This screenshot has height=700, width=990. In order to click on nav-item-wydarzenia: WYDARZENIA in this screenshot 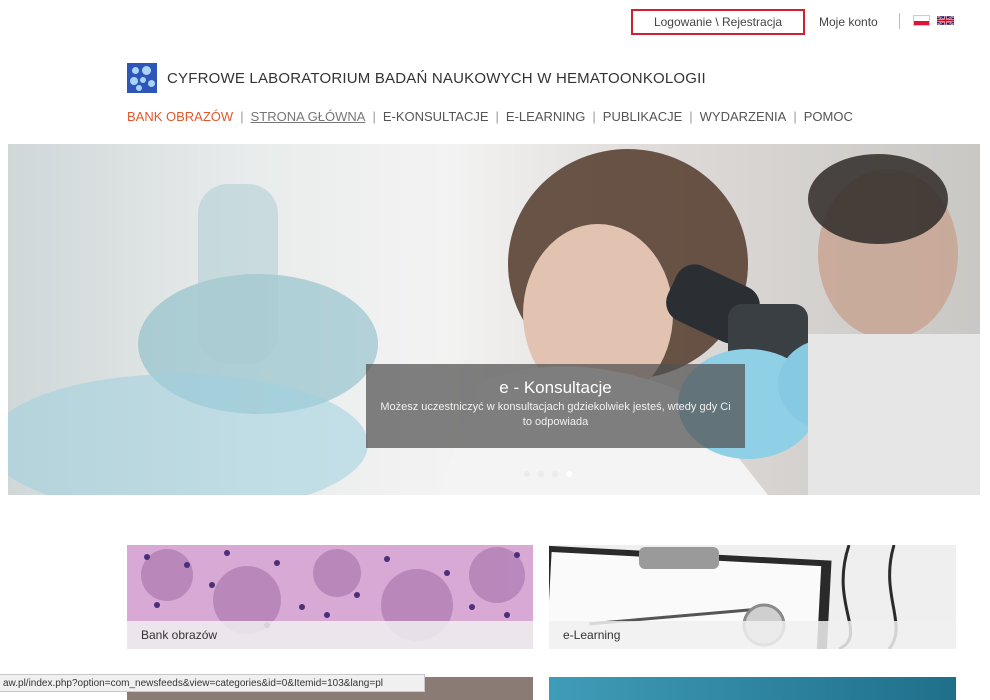, I will do `click(743, 116)`.